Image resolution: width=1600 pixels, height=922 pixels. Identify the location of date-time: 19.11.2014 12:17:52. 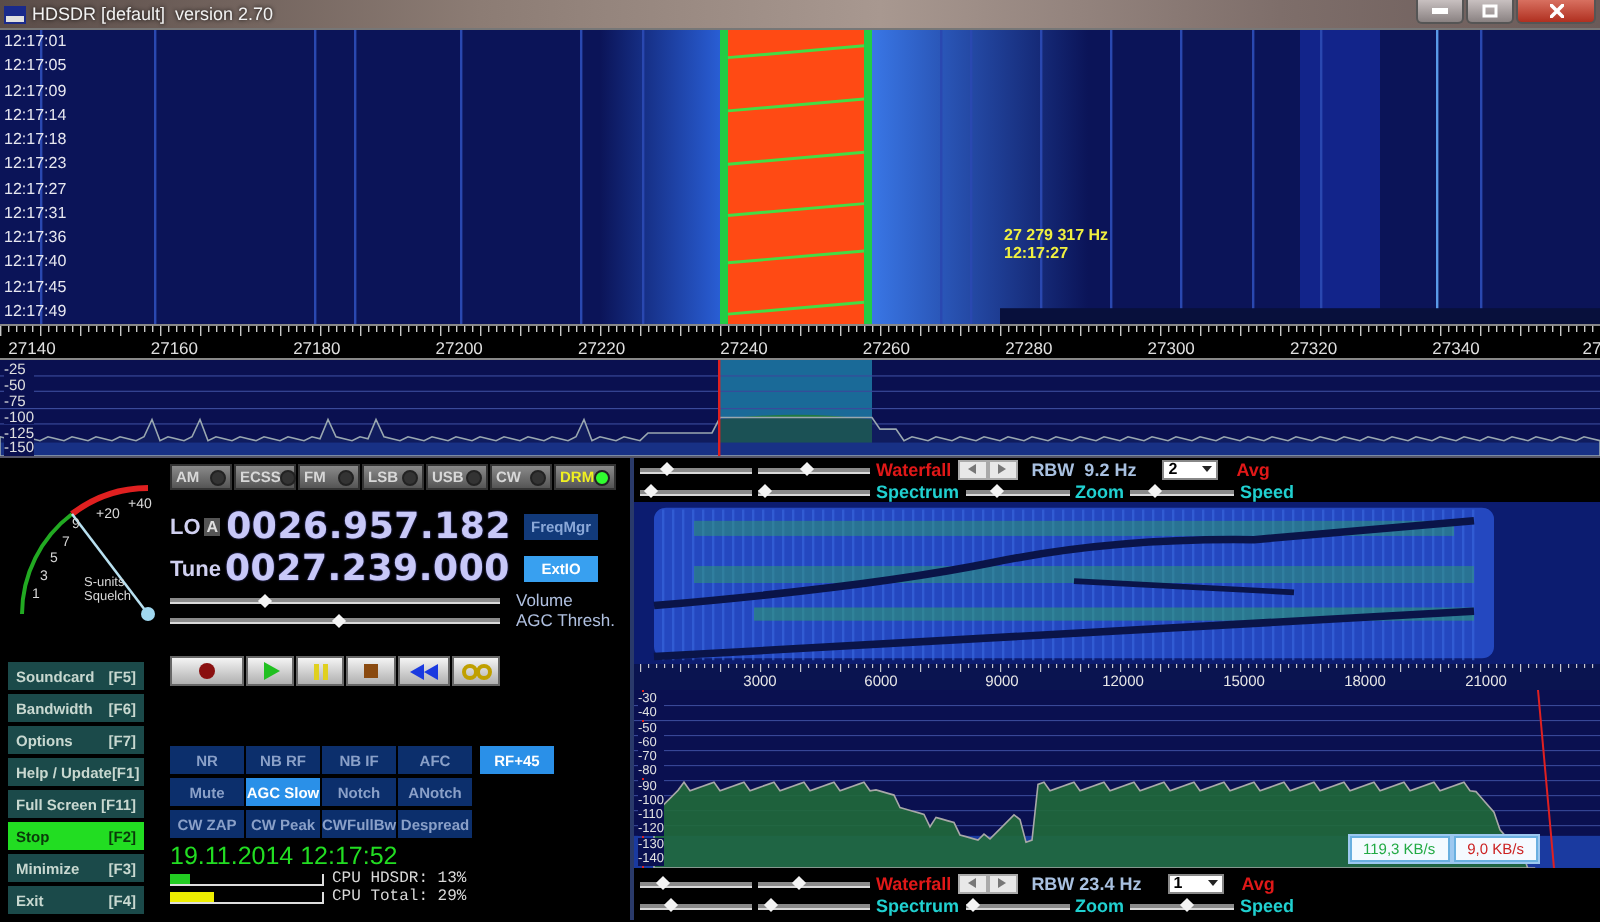
(285, 856).